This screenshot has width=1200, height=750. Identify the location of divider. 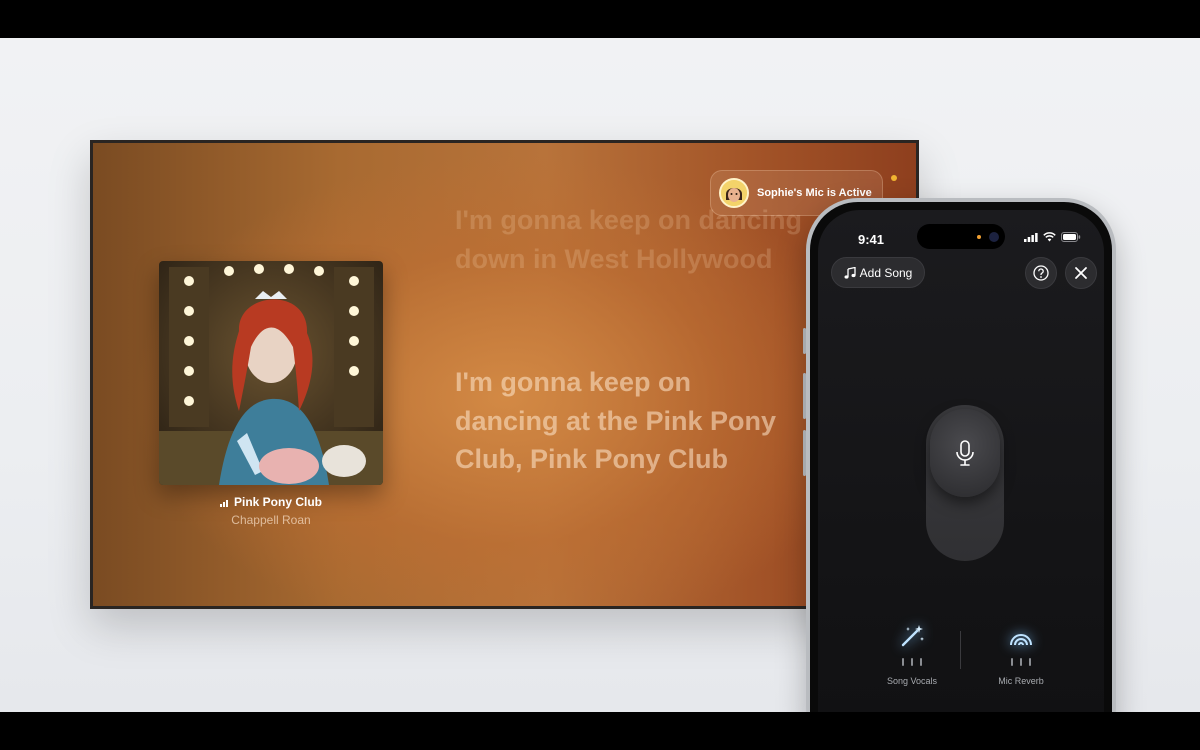
(960, 650).